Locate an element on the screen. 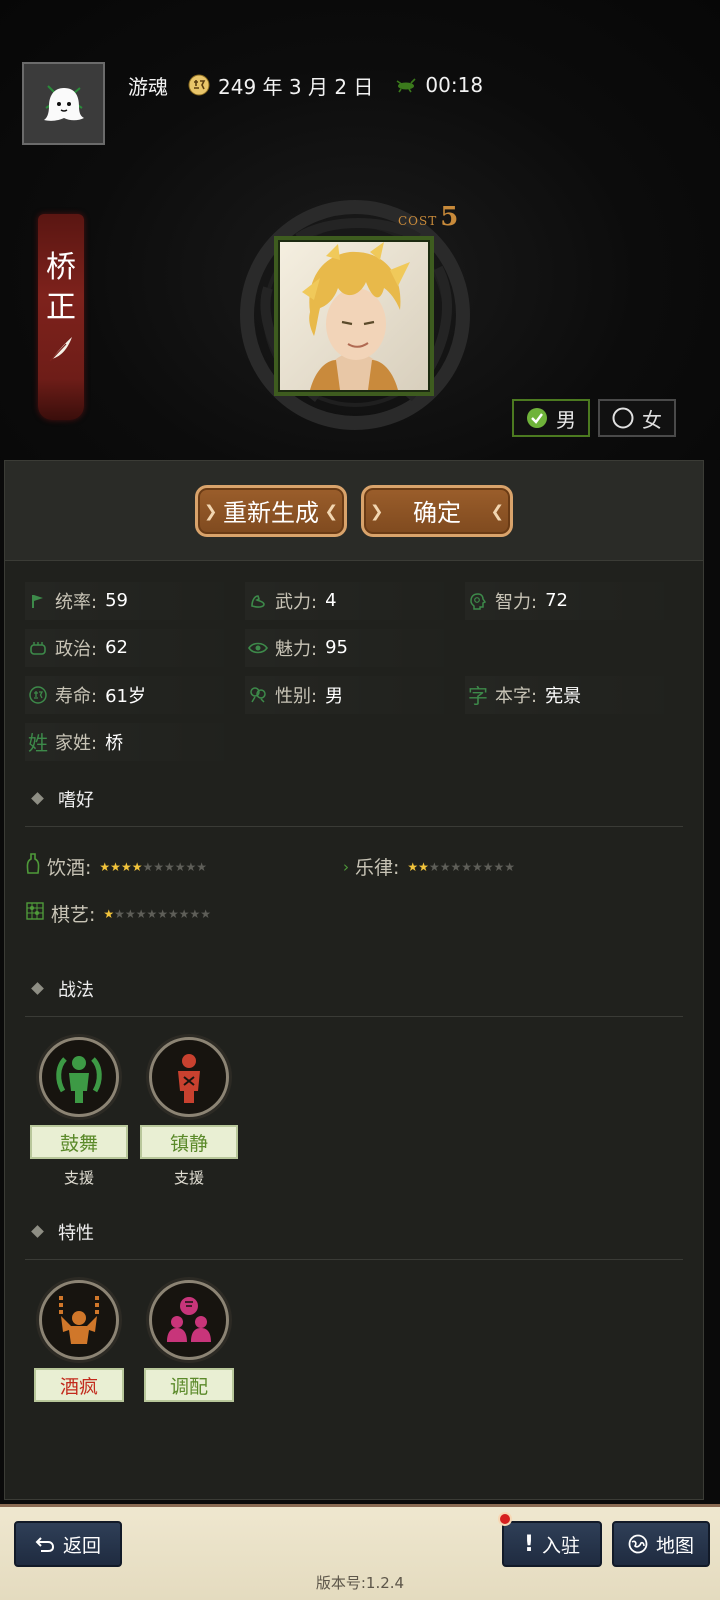 This screenshot has width=720, height=1600. hobby-label: 棋艺: is located at coordinates (73, 915).